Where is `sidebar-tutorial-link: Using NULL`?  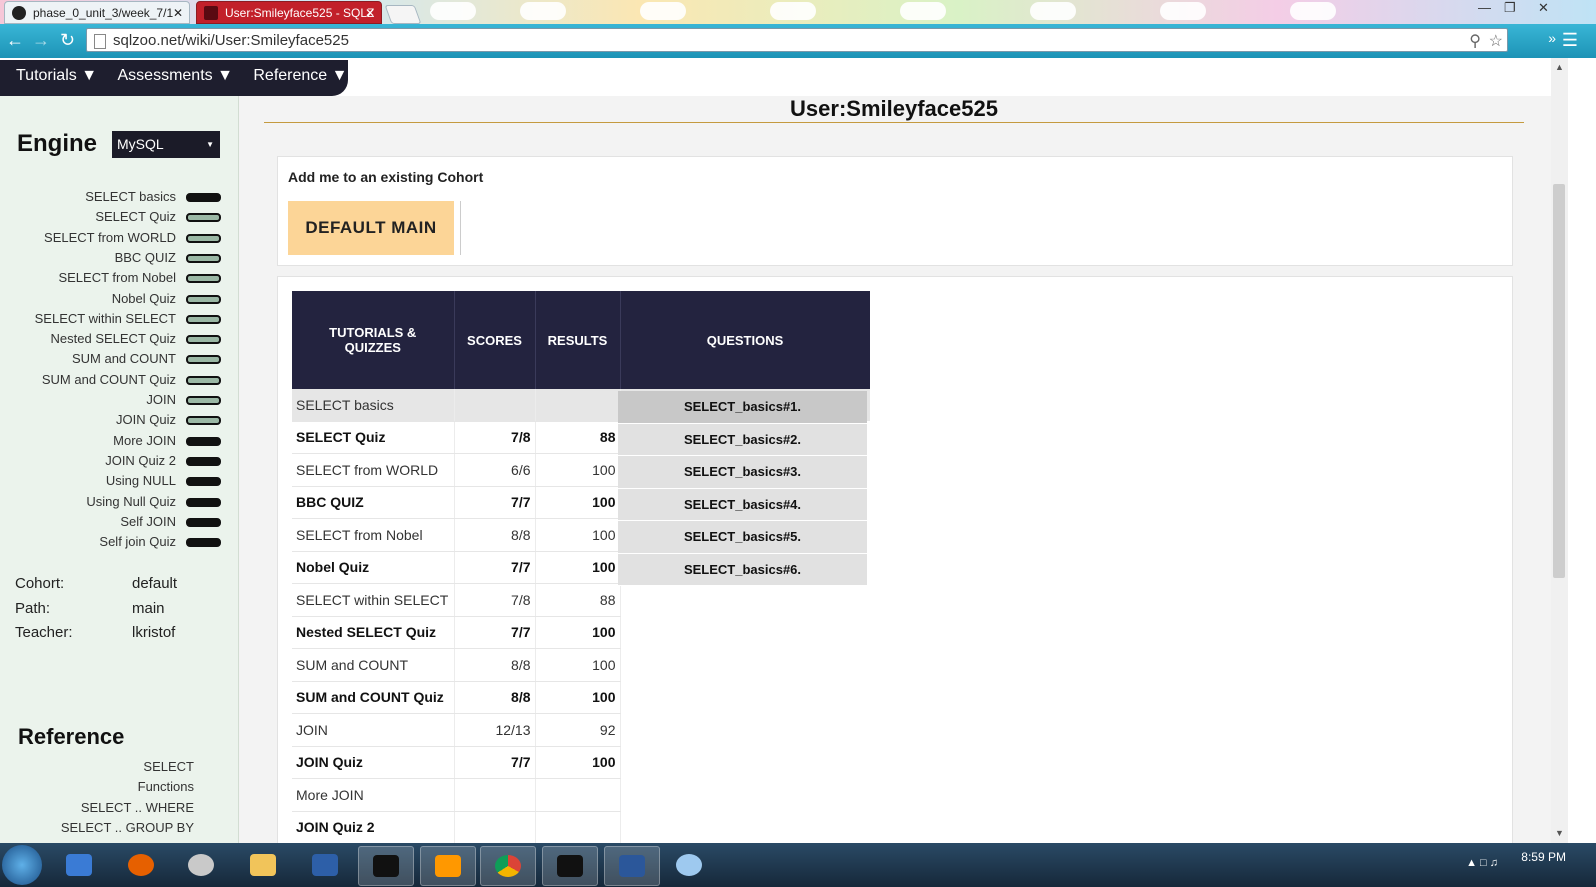 sidebar-tutorial-link: Using NULL is located at coordinates (141, 480).